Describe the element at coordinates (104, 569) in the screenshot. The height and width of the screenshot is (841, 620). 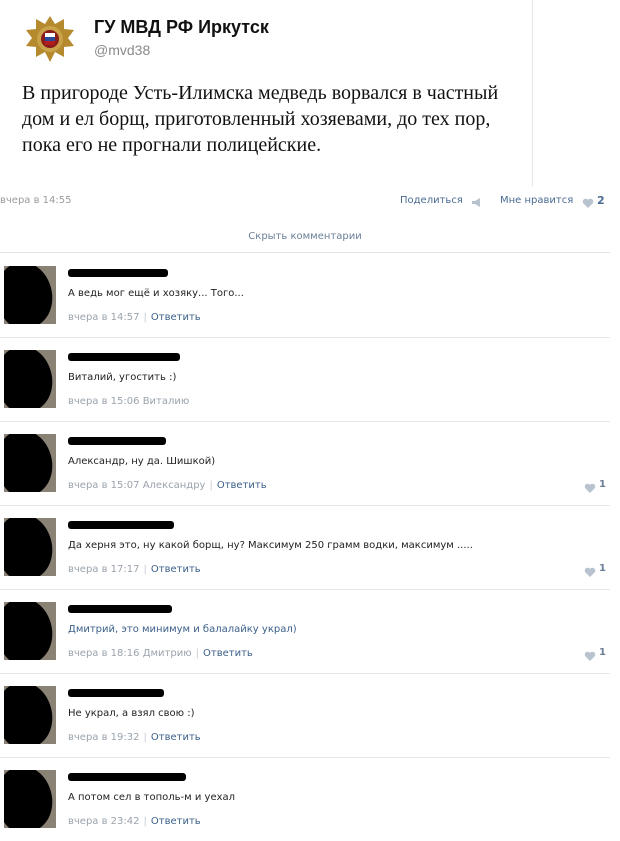
I see `comment-time: вчера в 17:17` at that location.